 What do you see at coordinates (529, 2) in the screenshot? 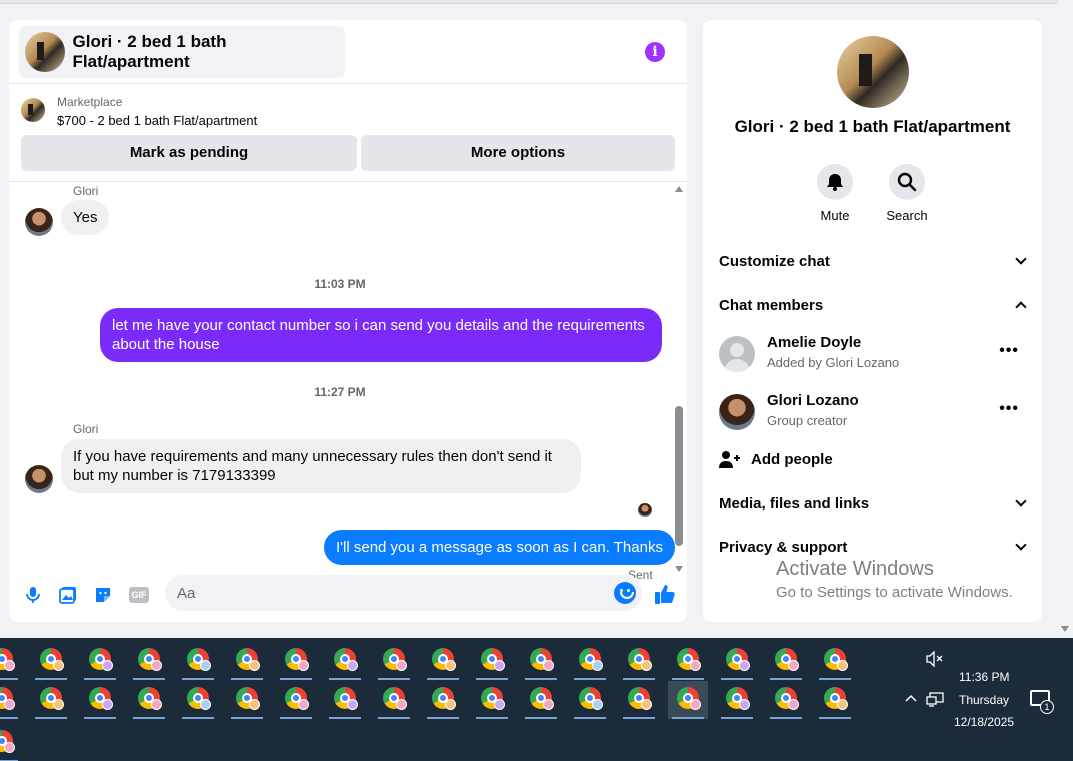
I see `browser-top-border` at bounding box center [529, 2].